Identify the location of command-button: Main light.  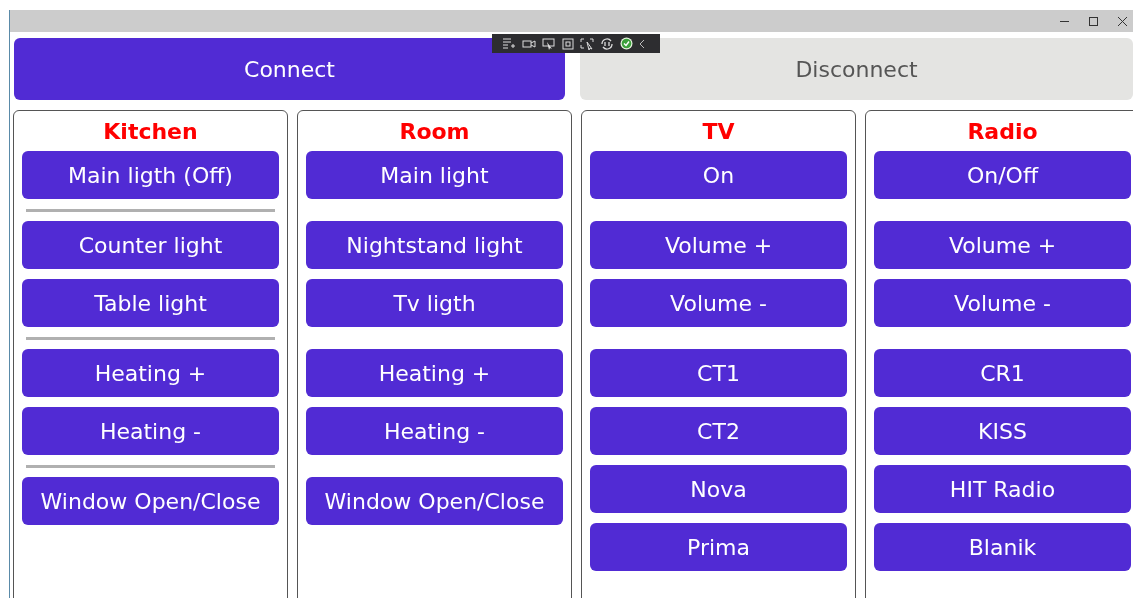
(434, 175).